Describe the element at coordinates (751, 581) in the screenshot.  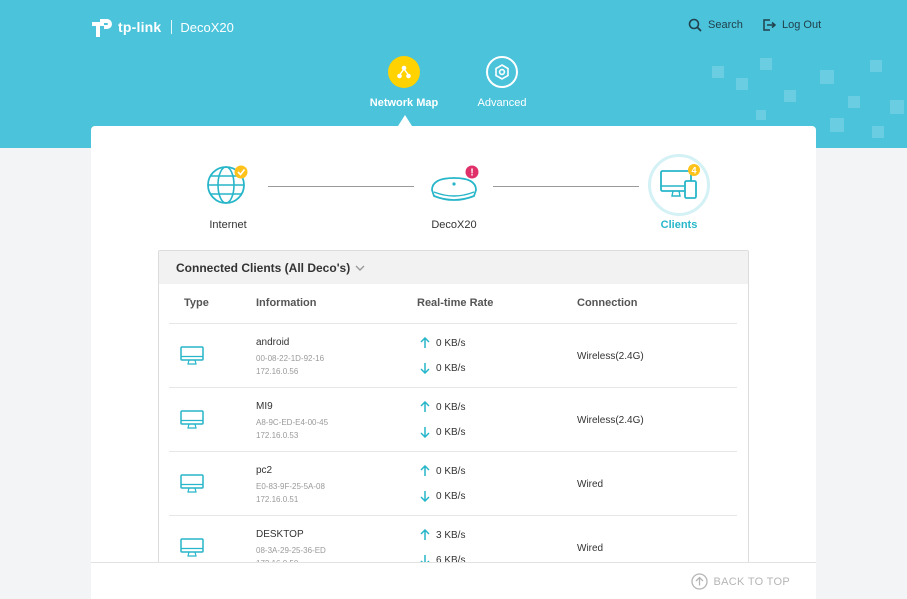
I see `back-to-top-label: BACK TO TOP` at that location.